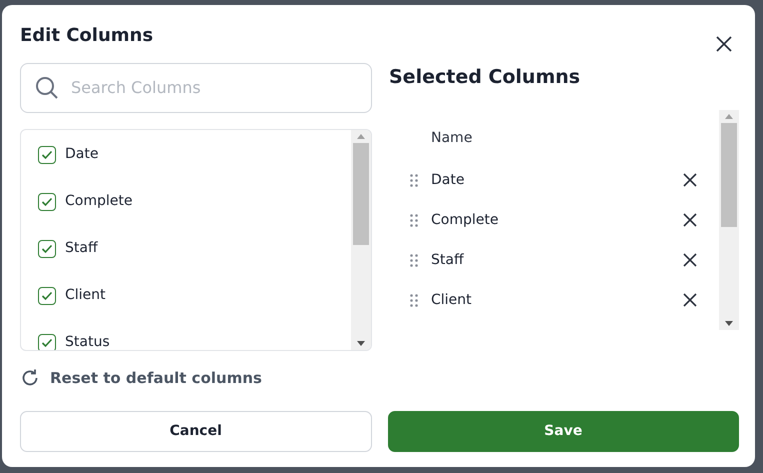 This screenshot has width=763, height=473. Describe the element at coordinates (87, 342) in the screenshot. I see `column-label: Status` at that location.